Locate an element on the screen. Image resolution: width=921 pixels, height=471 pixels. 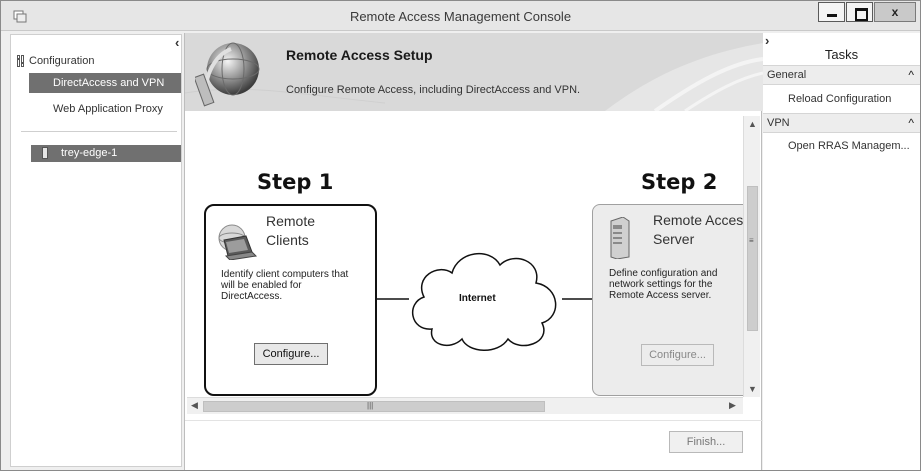
window-controls: x is located at coordinates (867, 12).